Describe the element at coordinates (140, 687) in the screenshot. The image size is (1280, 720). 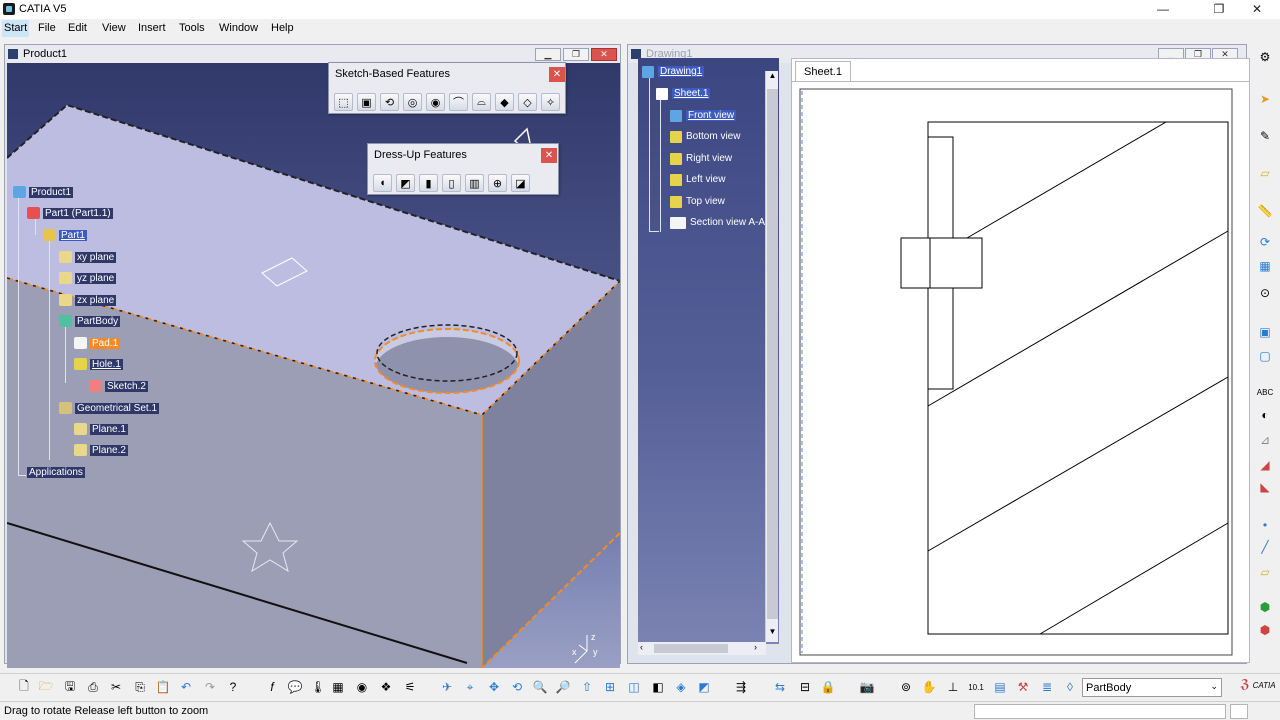
I see `copy-icon: ⎘` at that location.